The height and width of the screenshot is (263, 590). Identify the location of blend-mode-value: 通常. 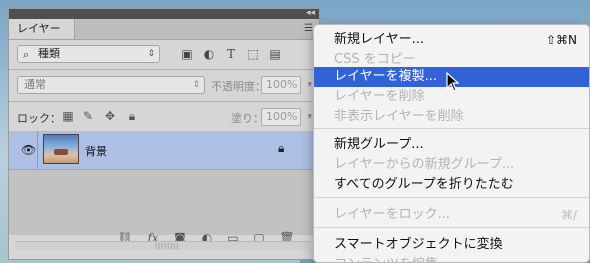
(35, 84).